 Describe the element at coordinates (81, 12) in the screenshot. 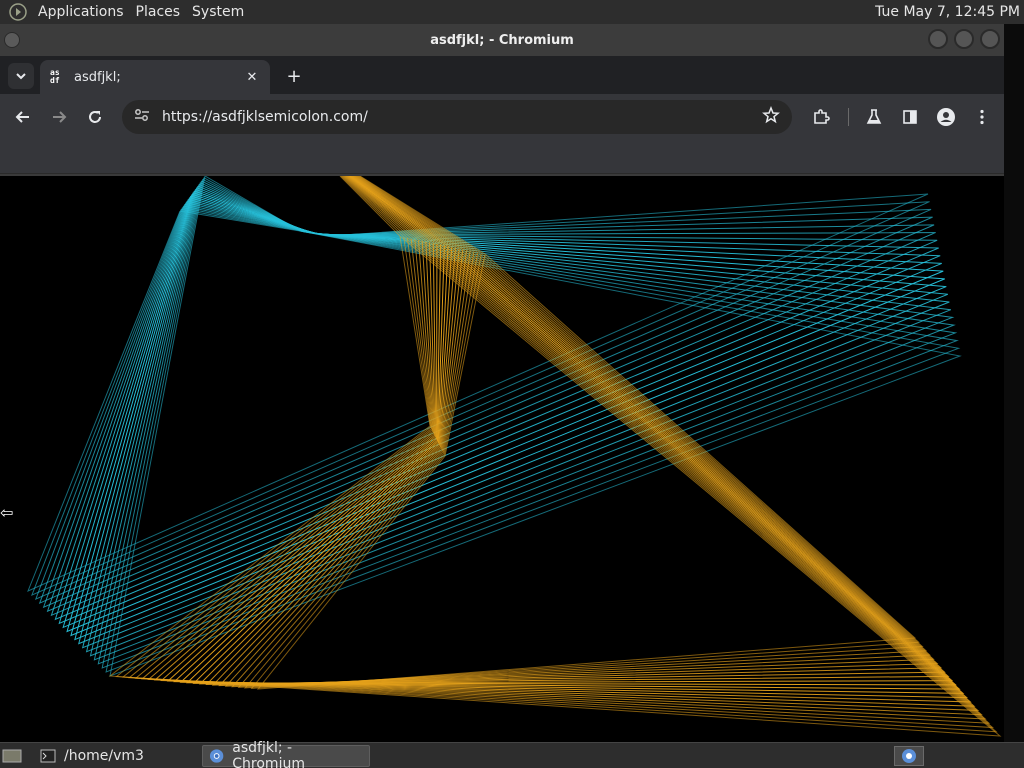

I see `applications-menu: Applications` at that location.